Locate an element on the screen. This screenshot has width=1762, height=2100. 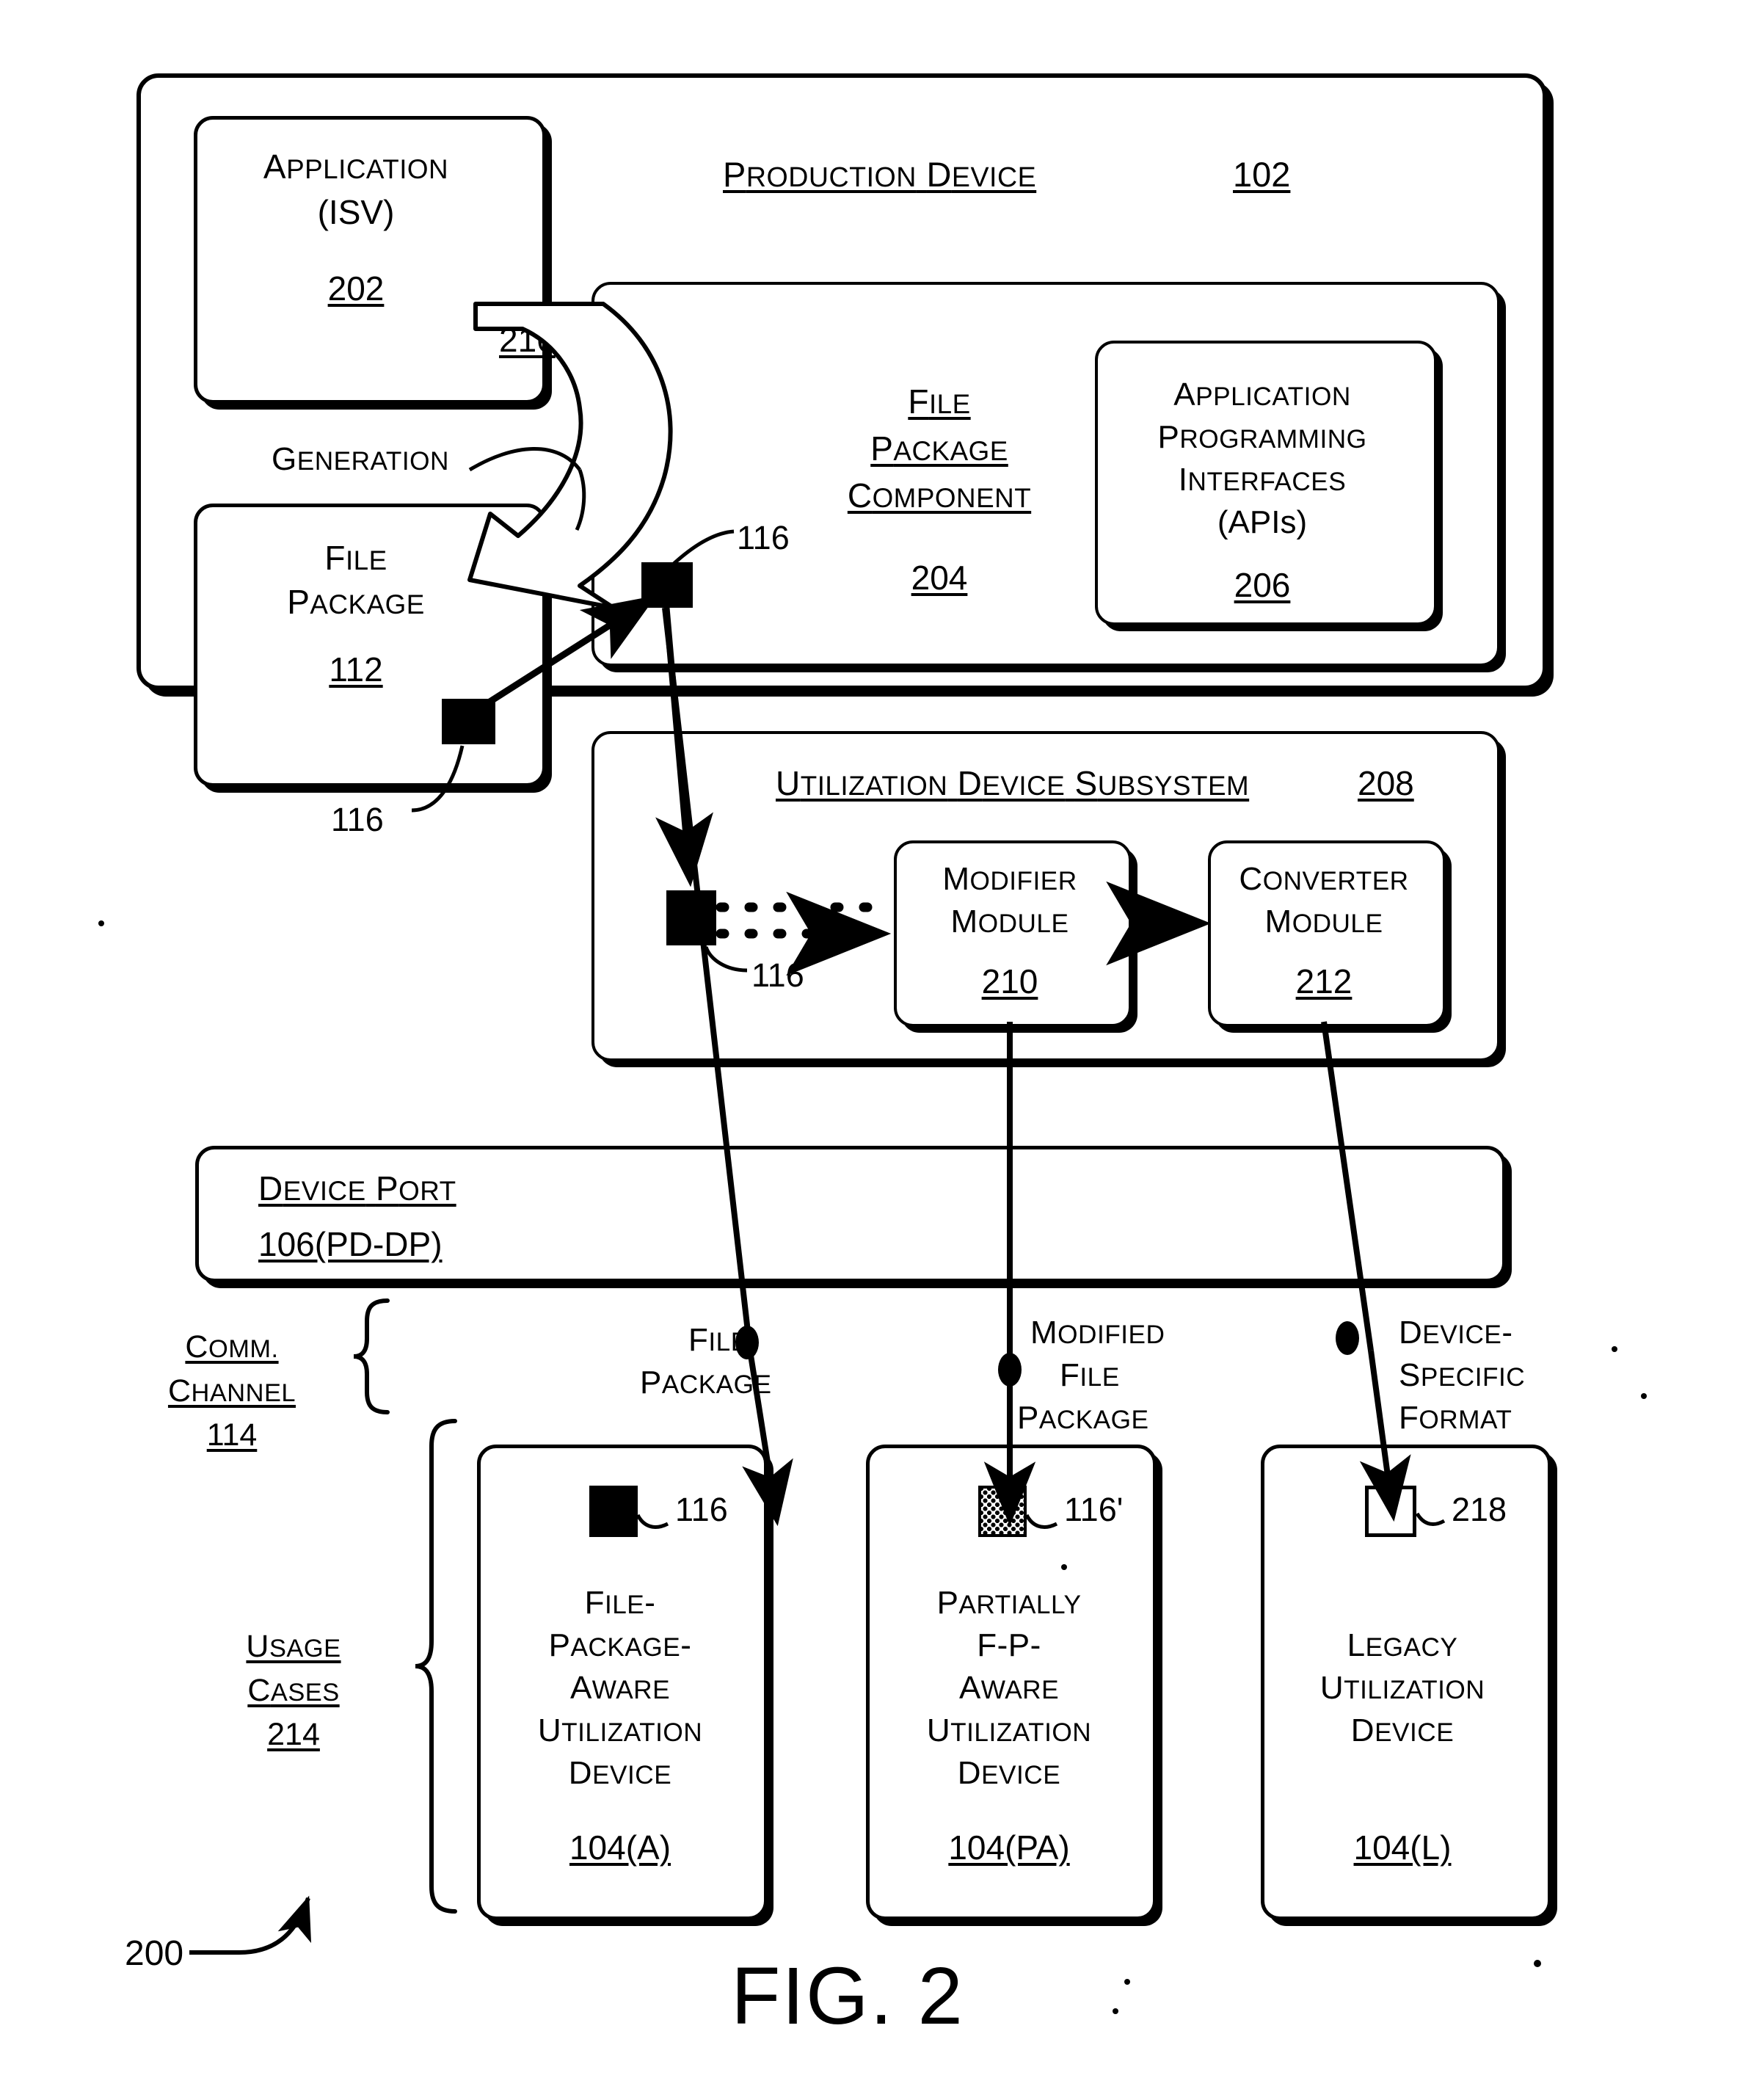
comm-channel-brace is located at coordinates (371, 1356).